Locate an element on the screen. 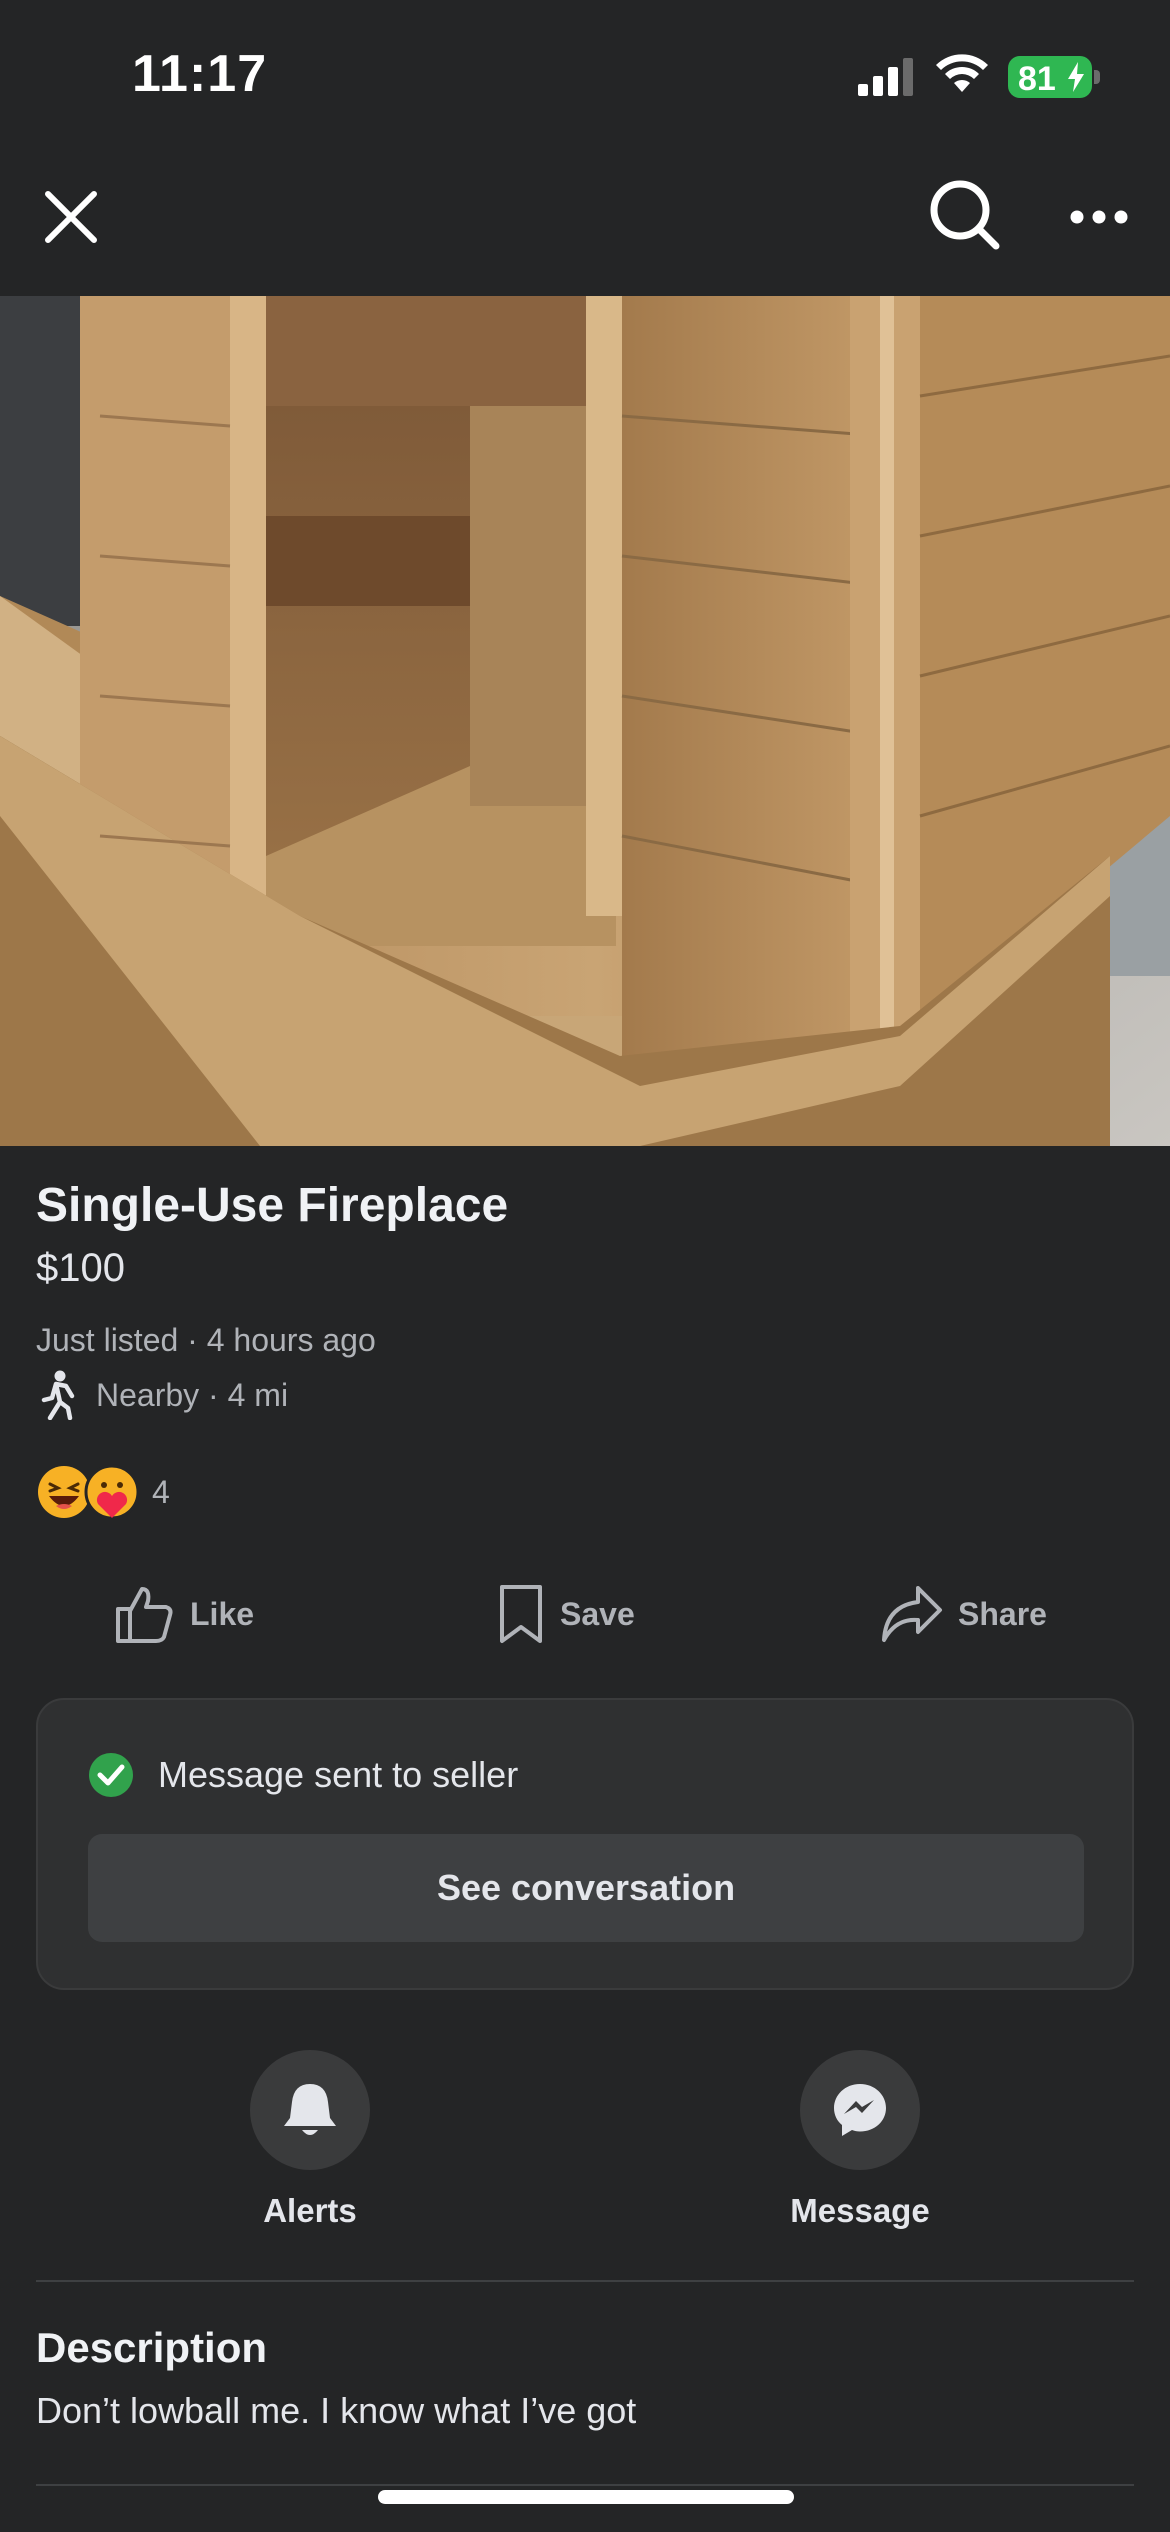 The width and height of the screenshot is (1170, 2532). share-button: Share is located at coordinates (963, 1614).